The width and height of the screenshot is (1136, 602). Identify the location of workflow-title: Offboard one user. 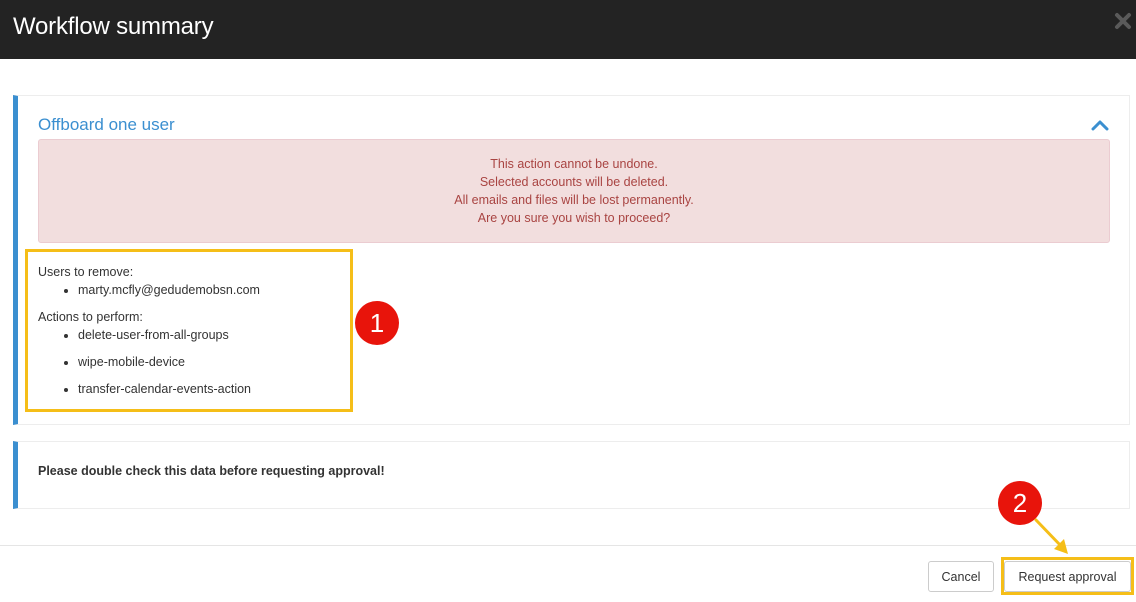
(106, 125).